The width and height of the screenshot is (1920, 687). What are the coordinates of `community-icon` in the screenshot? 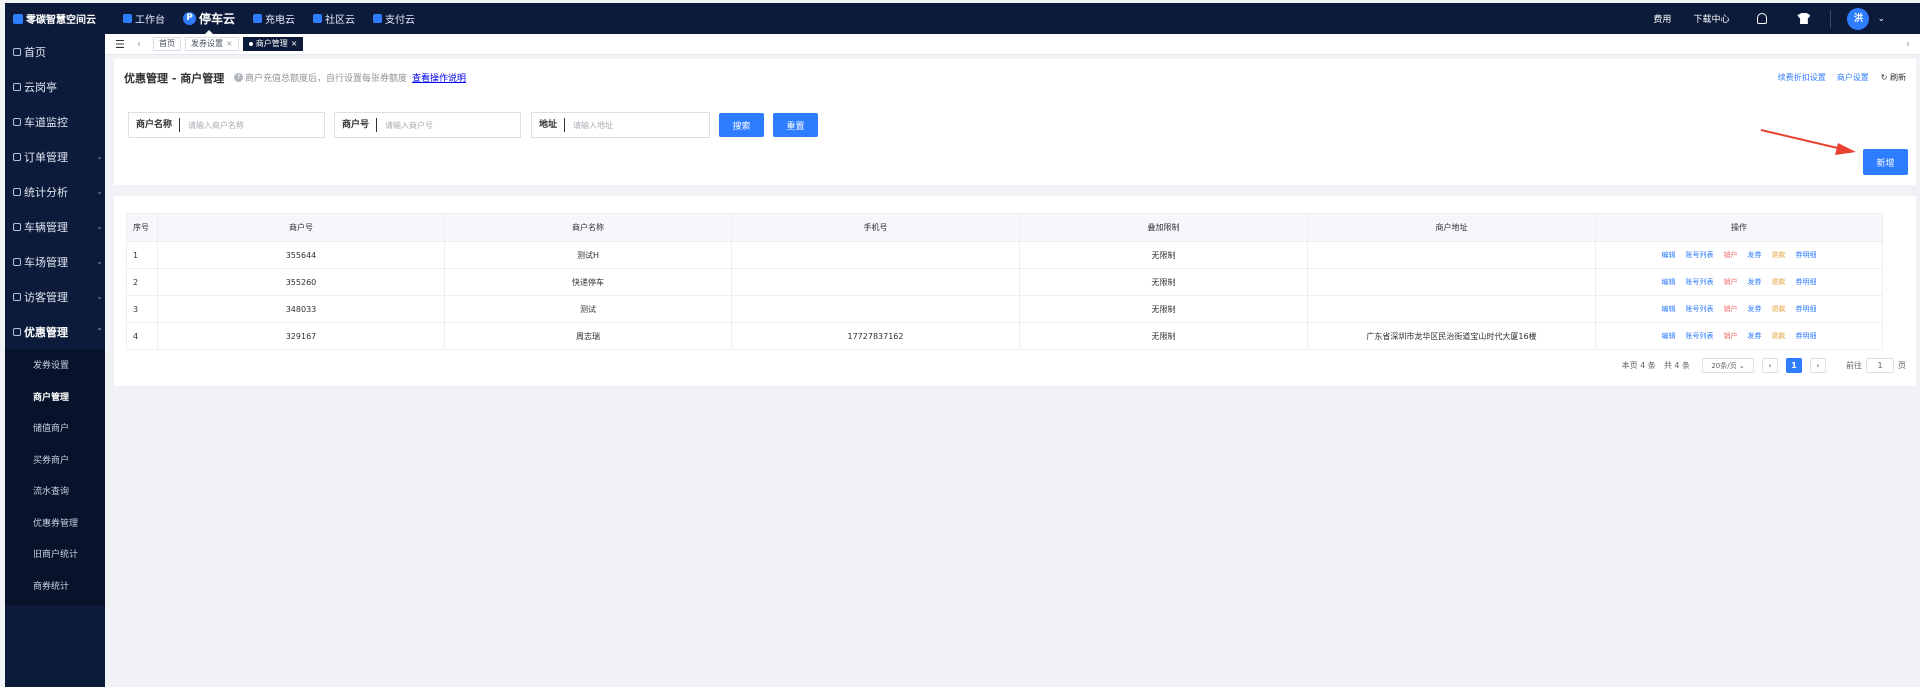 It's located at (318, 18).